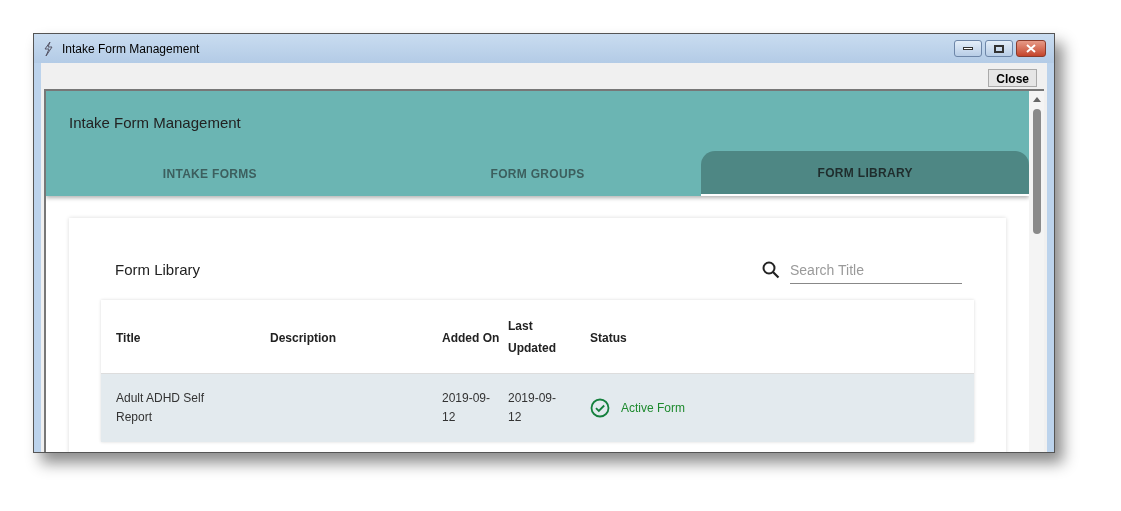 The height and width of the screenshot is (511, 1121). Describe the element at coordinates (771, 270) in the screenshot. I see `search-icon` at that location.